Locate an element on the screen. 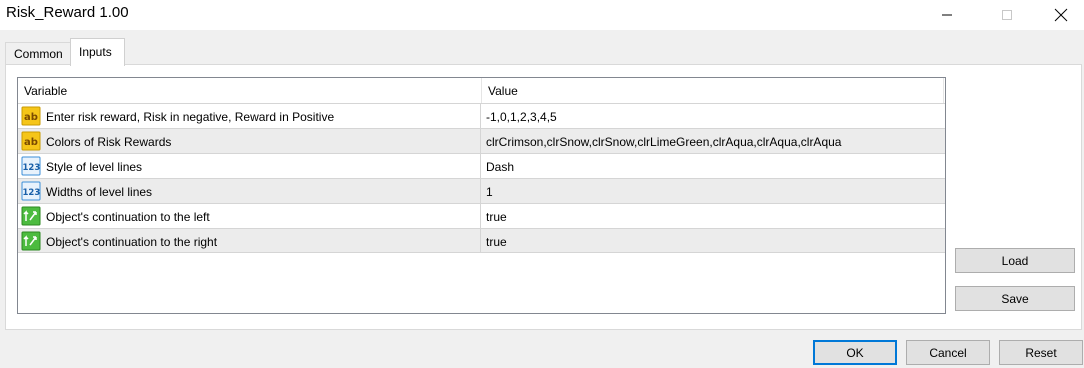  value-cell: 1 is located at coordinates (489, 192).